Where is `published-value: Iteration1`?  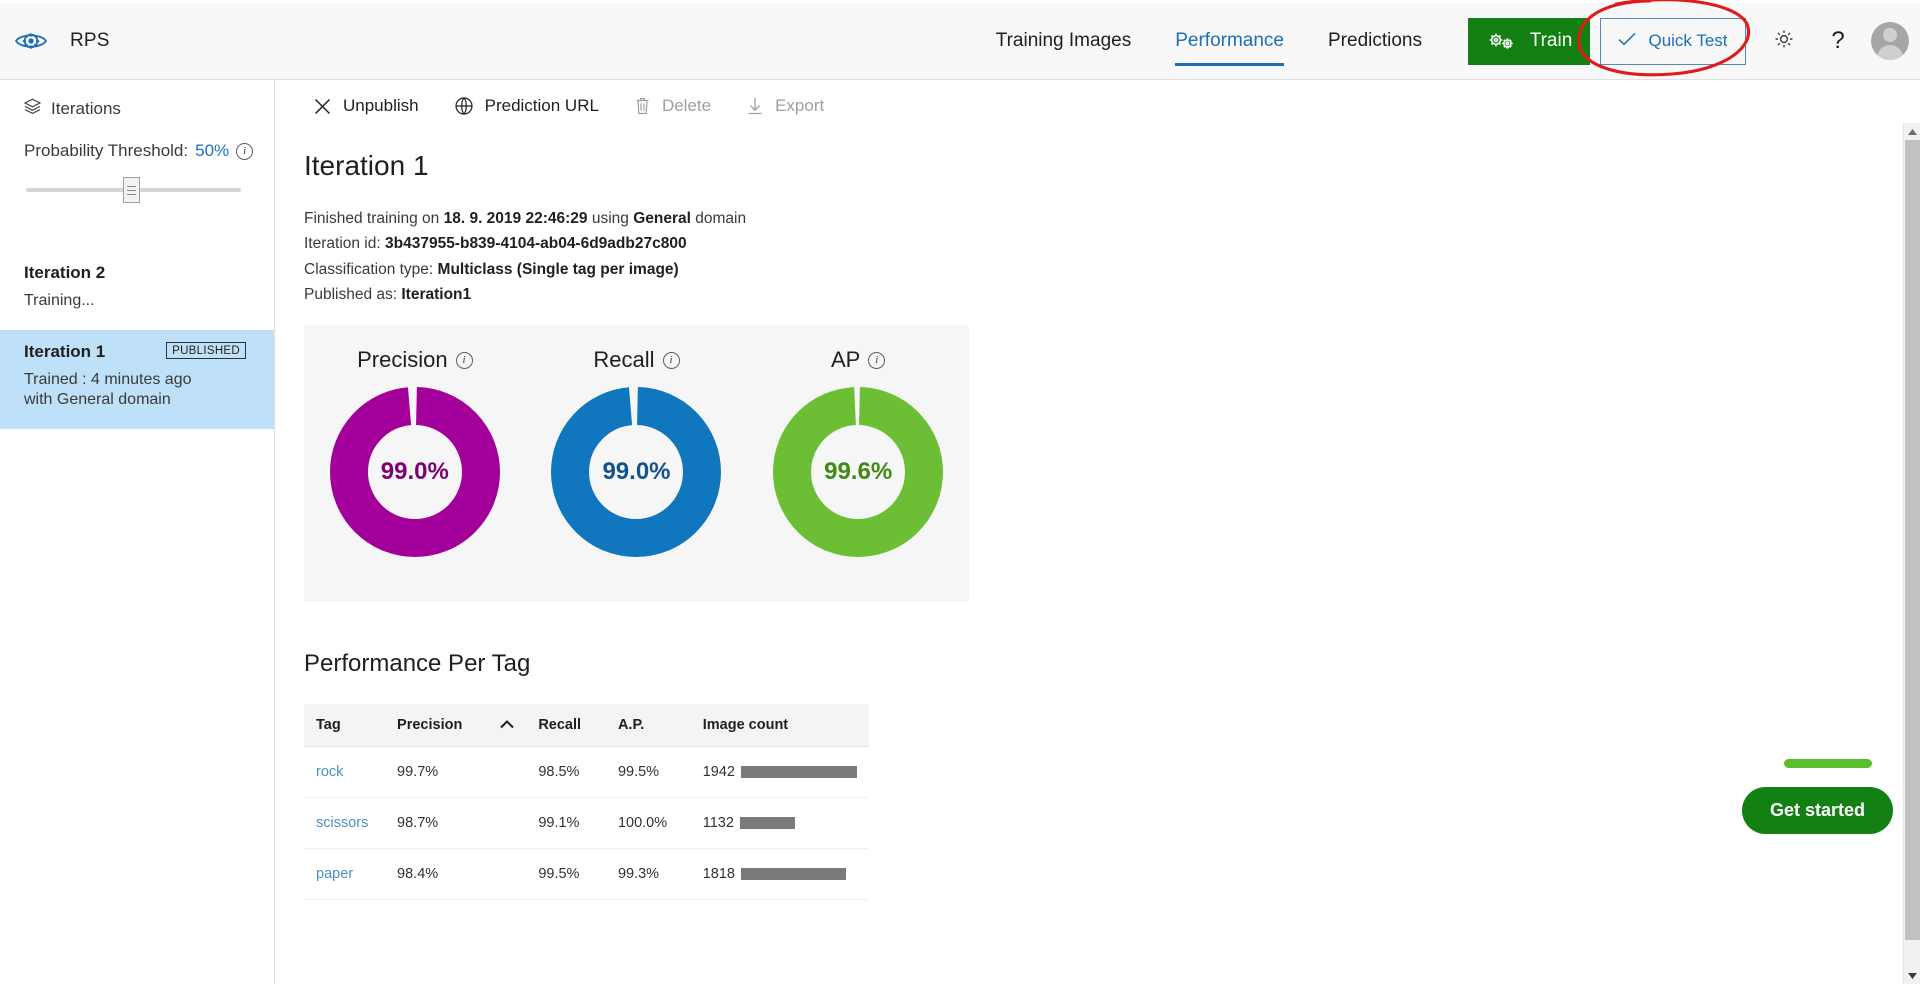 published-value: Iteration1 is located at coordinates (436, 294).